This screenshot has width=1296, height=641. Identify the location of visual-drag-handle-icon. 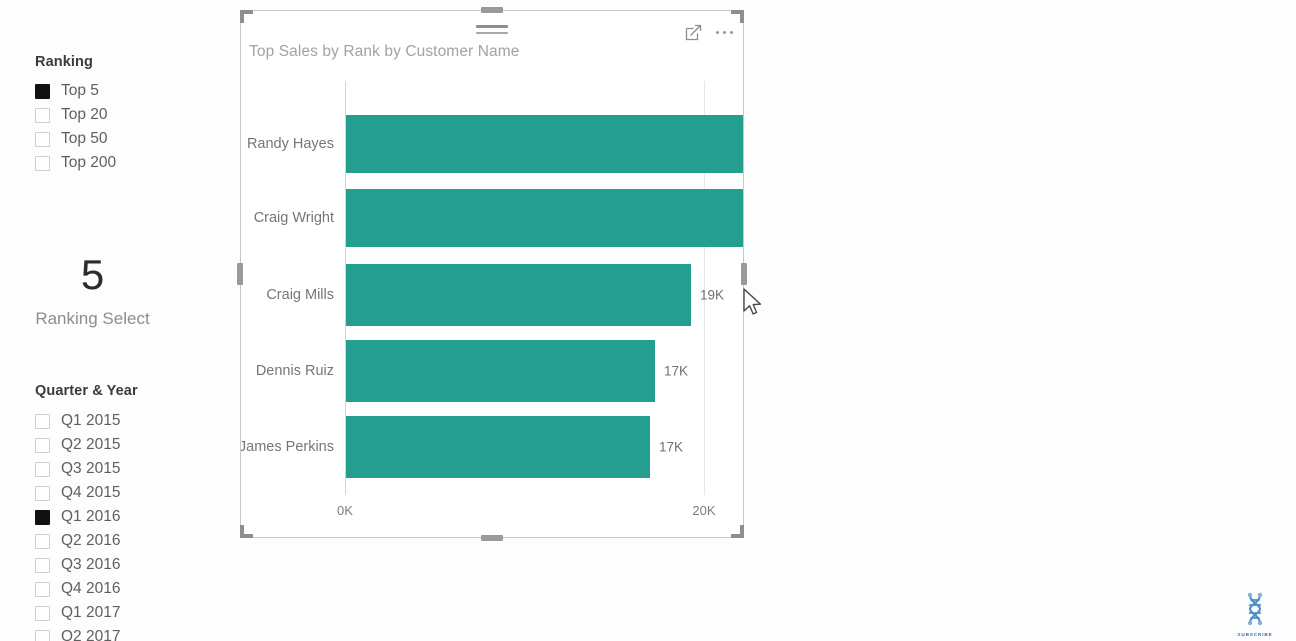
(492, 31).